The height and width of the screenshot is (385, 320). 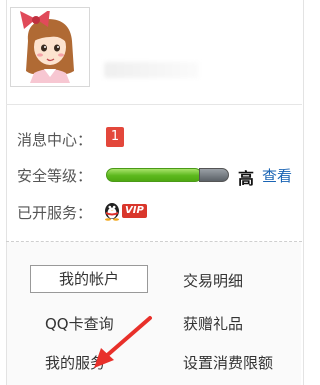 What do you see at coordinates (134, 211) in the screenshot?
I see `vip-badge: VIP` at bounding box center [134, 211].